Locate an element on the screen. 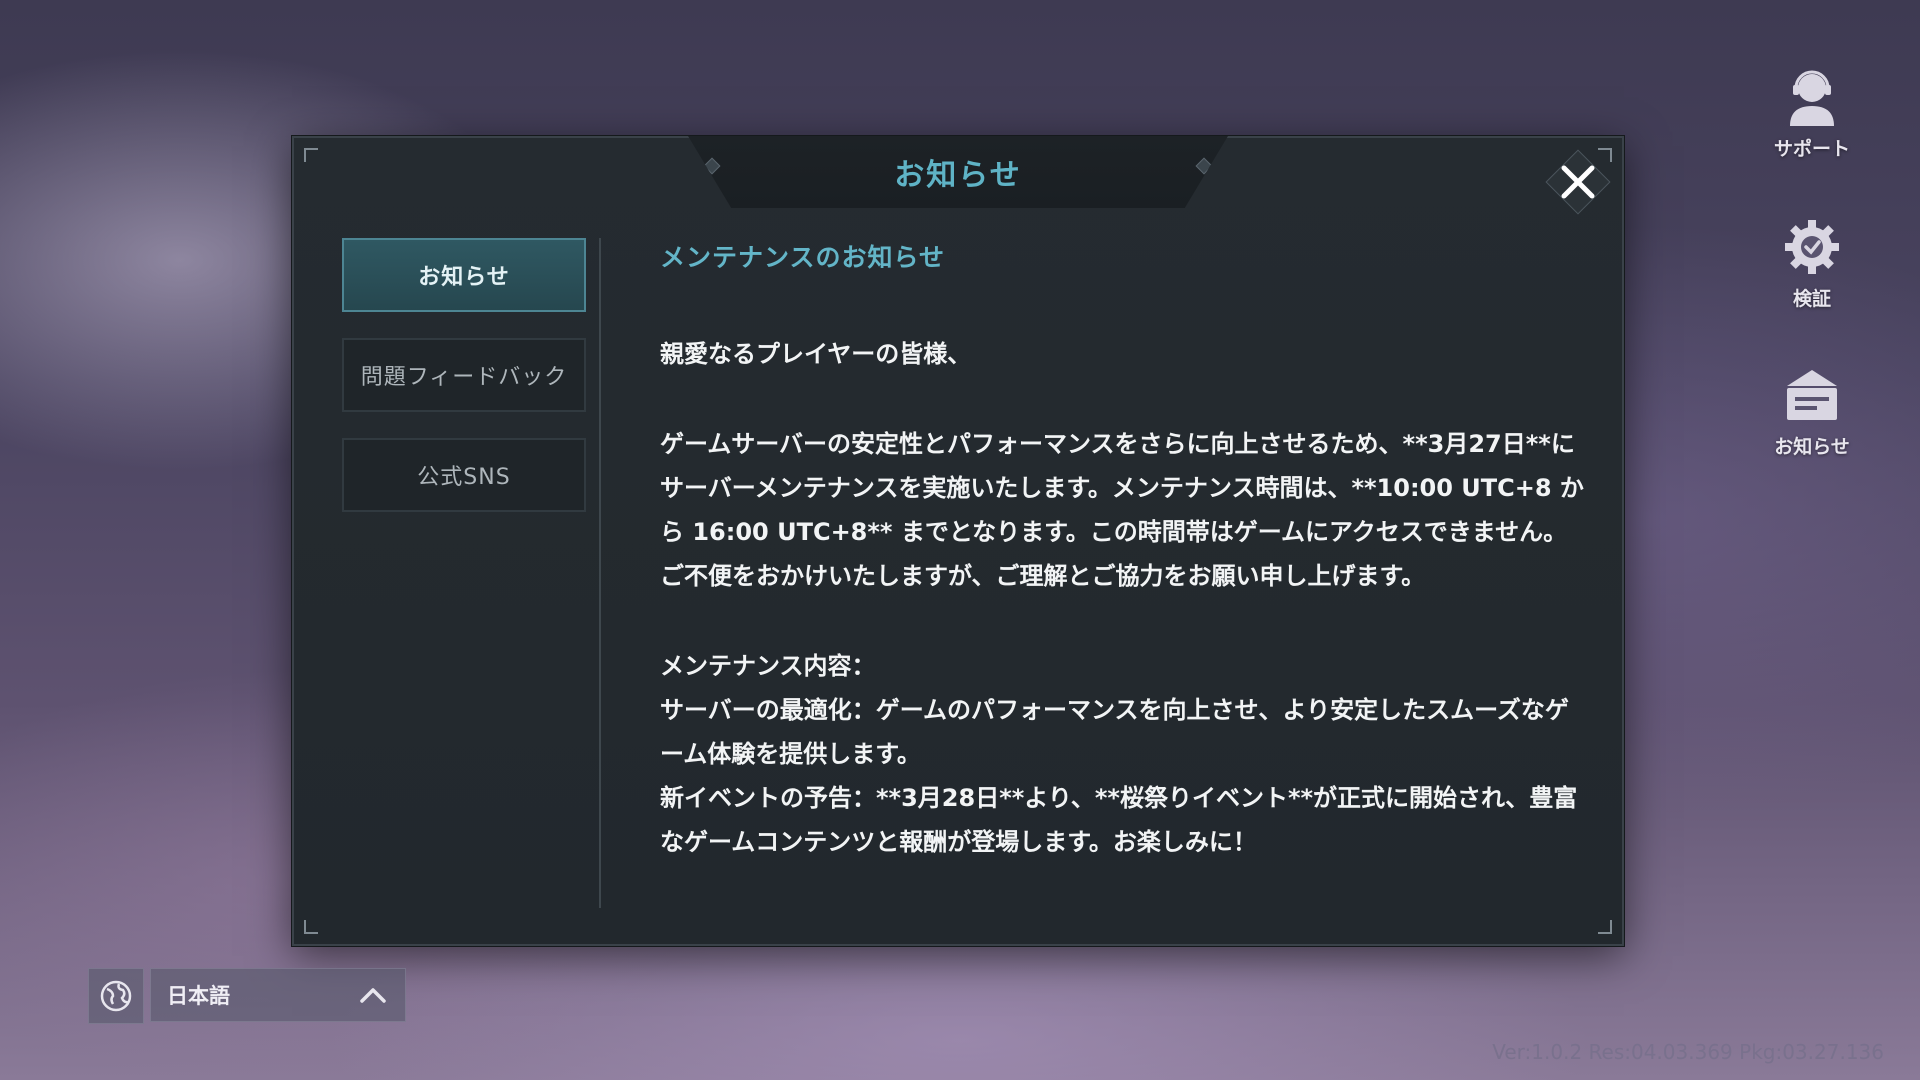 This screenshot has height=1080, width=1920. dialog-title-plate: お知らせ is located at coordinates (958, 172).